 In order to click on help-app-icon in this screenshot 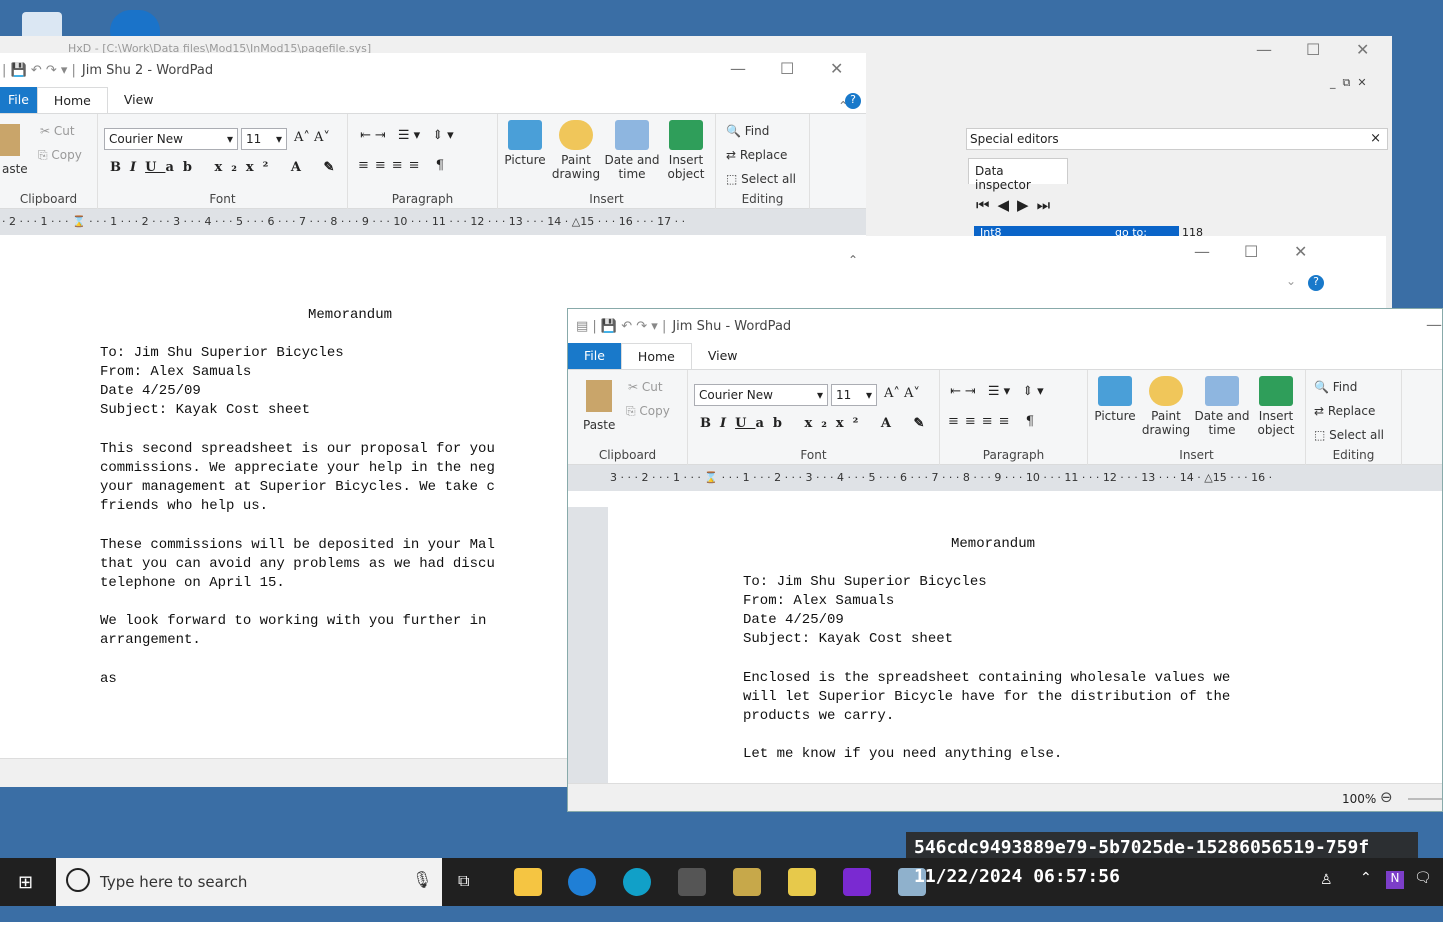, I will do `click(802, 882)`.